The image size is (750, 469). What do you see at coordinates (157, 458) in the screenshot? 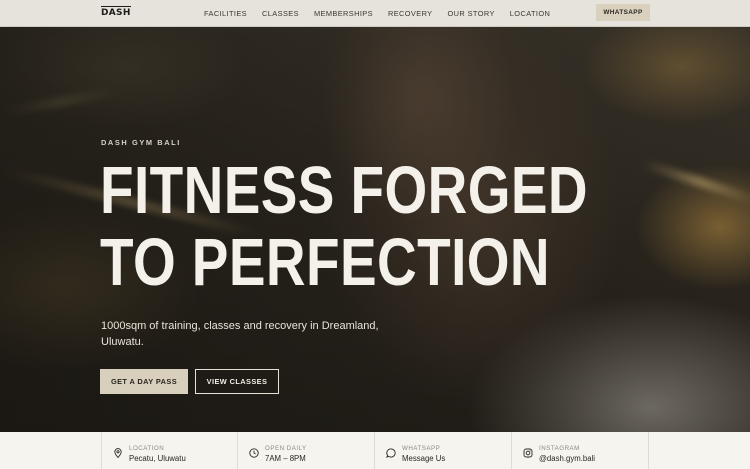
I see `info-location-value: Pecatu, Uluwatu` at bounding box center [157, 458].